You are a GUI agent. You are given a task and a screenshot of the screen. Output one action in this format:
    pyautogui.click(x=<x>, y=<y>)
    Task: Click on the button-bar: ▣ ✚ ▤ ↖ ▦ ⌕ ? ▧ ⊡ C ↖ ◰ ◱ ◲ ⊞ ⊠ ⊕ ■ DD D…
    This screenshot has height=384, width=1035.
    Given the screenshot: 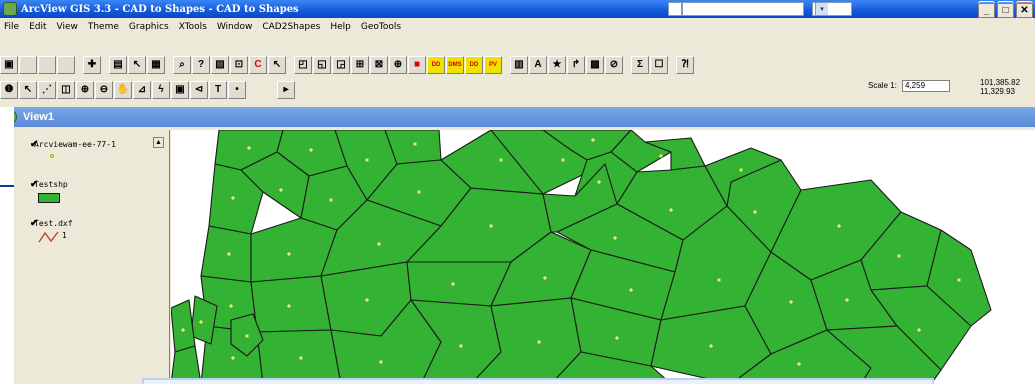 What is the action you would take?
    pyautogui.click(x=517, y=64)
    